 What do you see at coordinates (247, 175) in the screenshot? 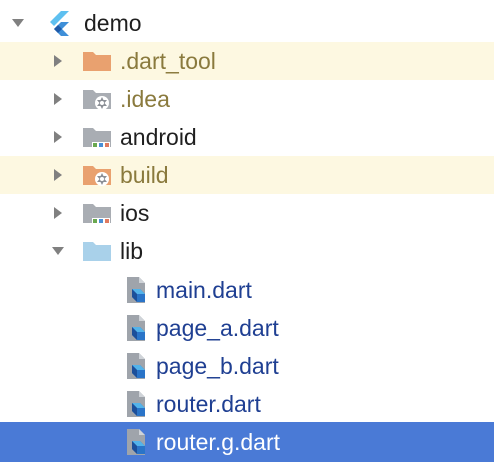
I see `tree-item-build: build` at bounding box center [247, 175].